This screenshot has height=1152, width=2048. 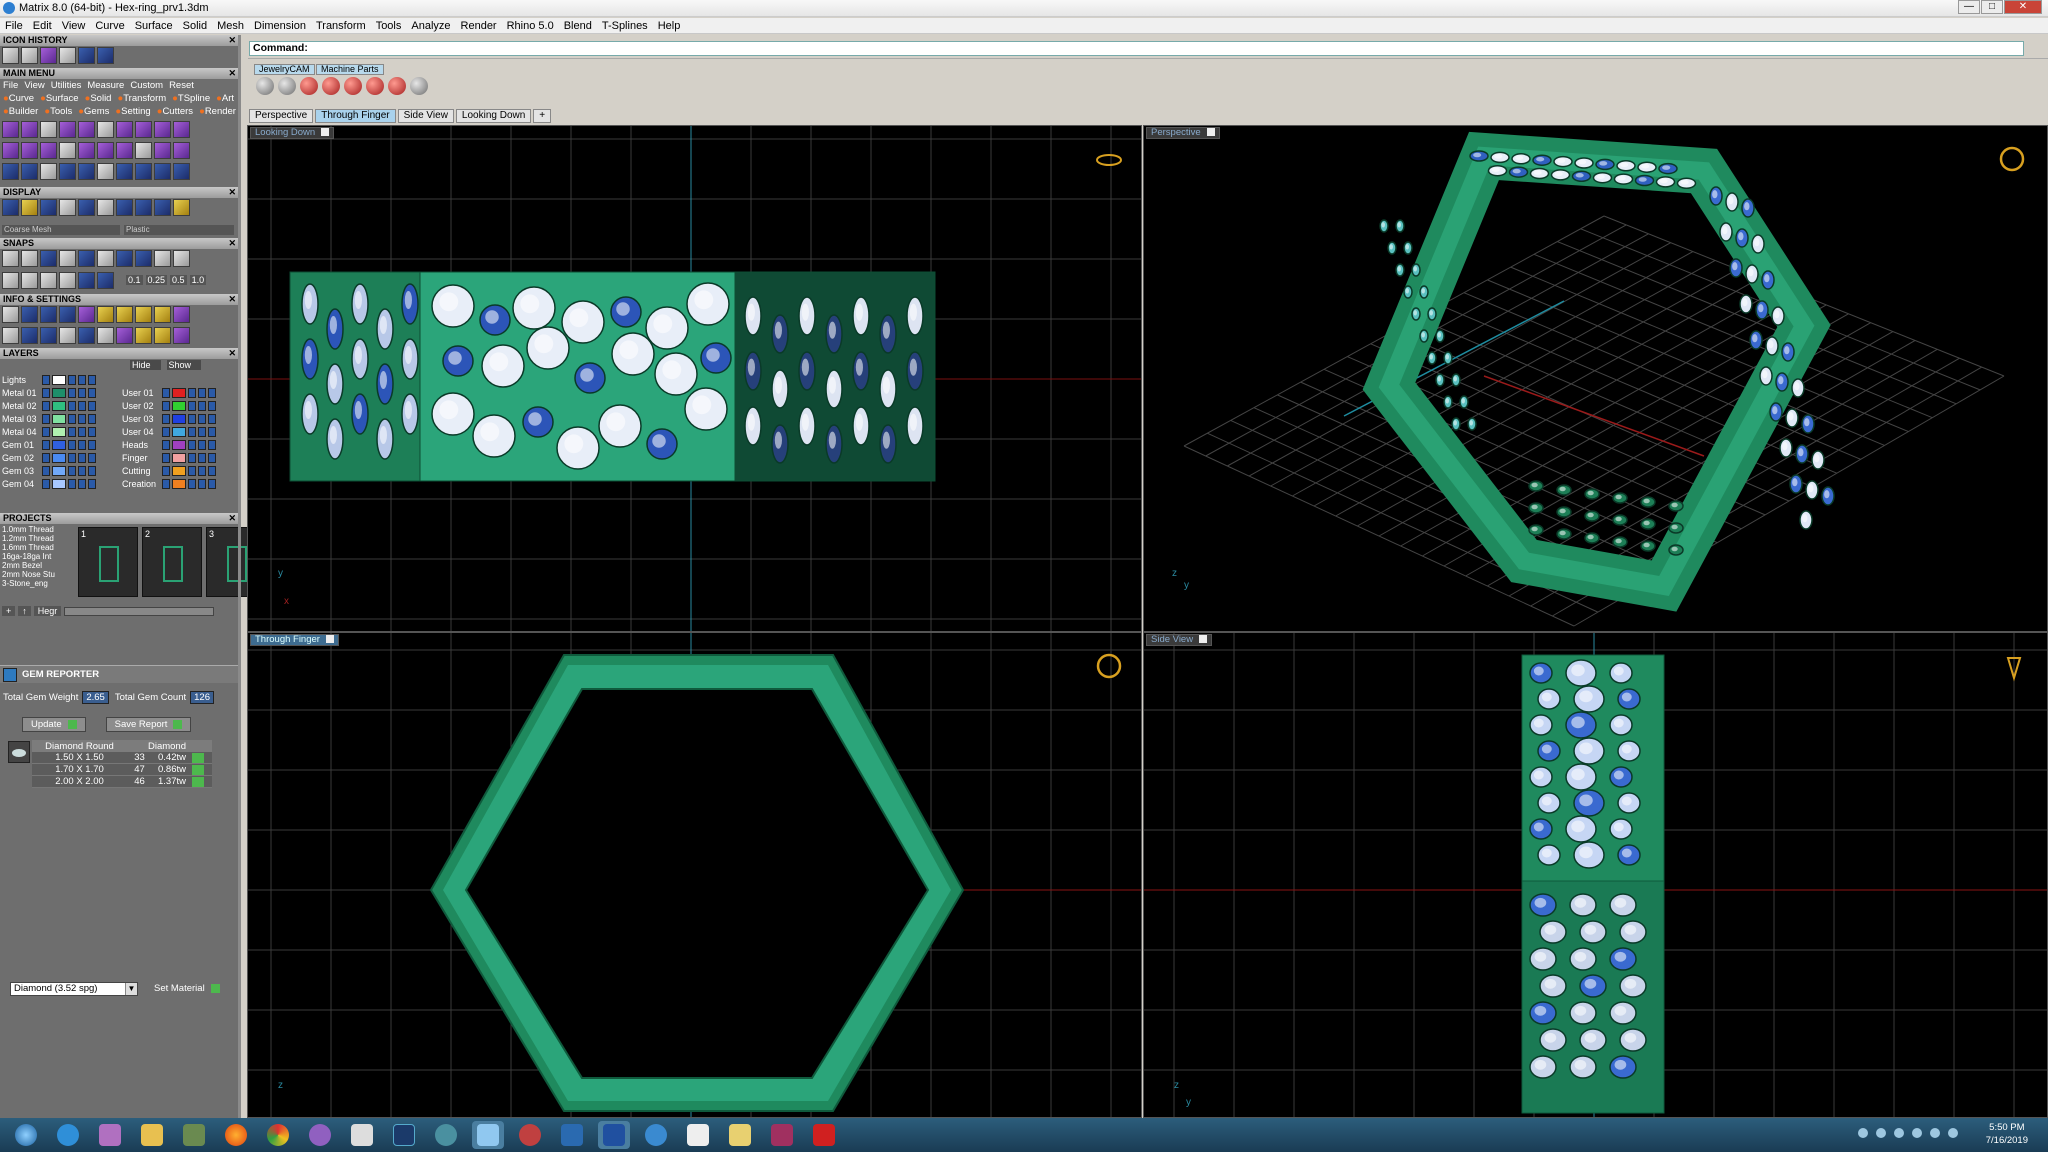 I want to click on play-icon, so click(x=198, y=757).